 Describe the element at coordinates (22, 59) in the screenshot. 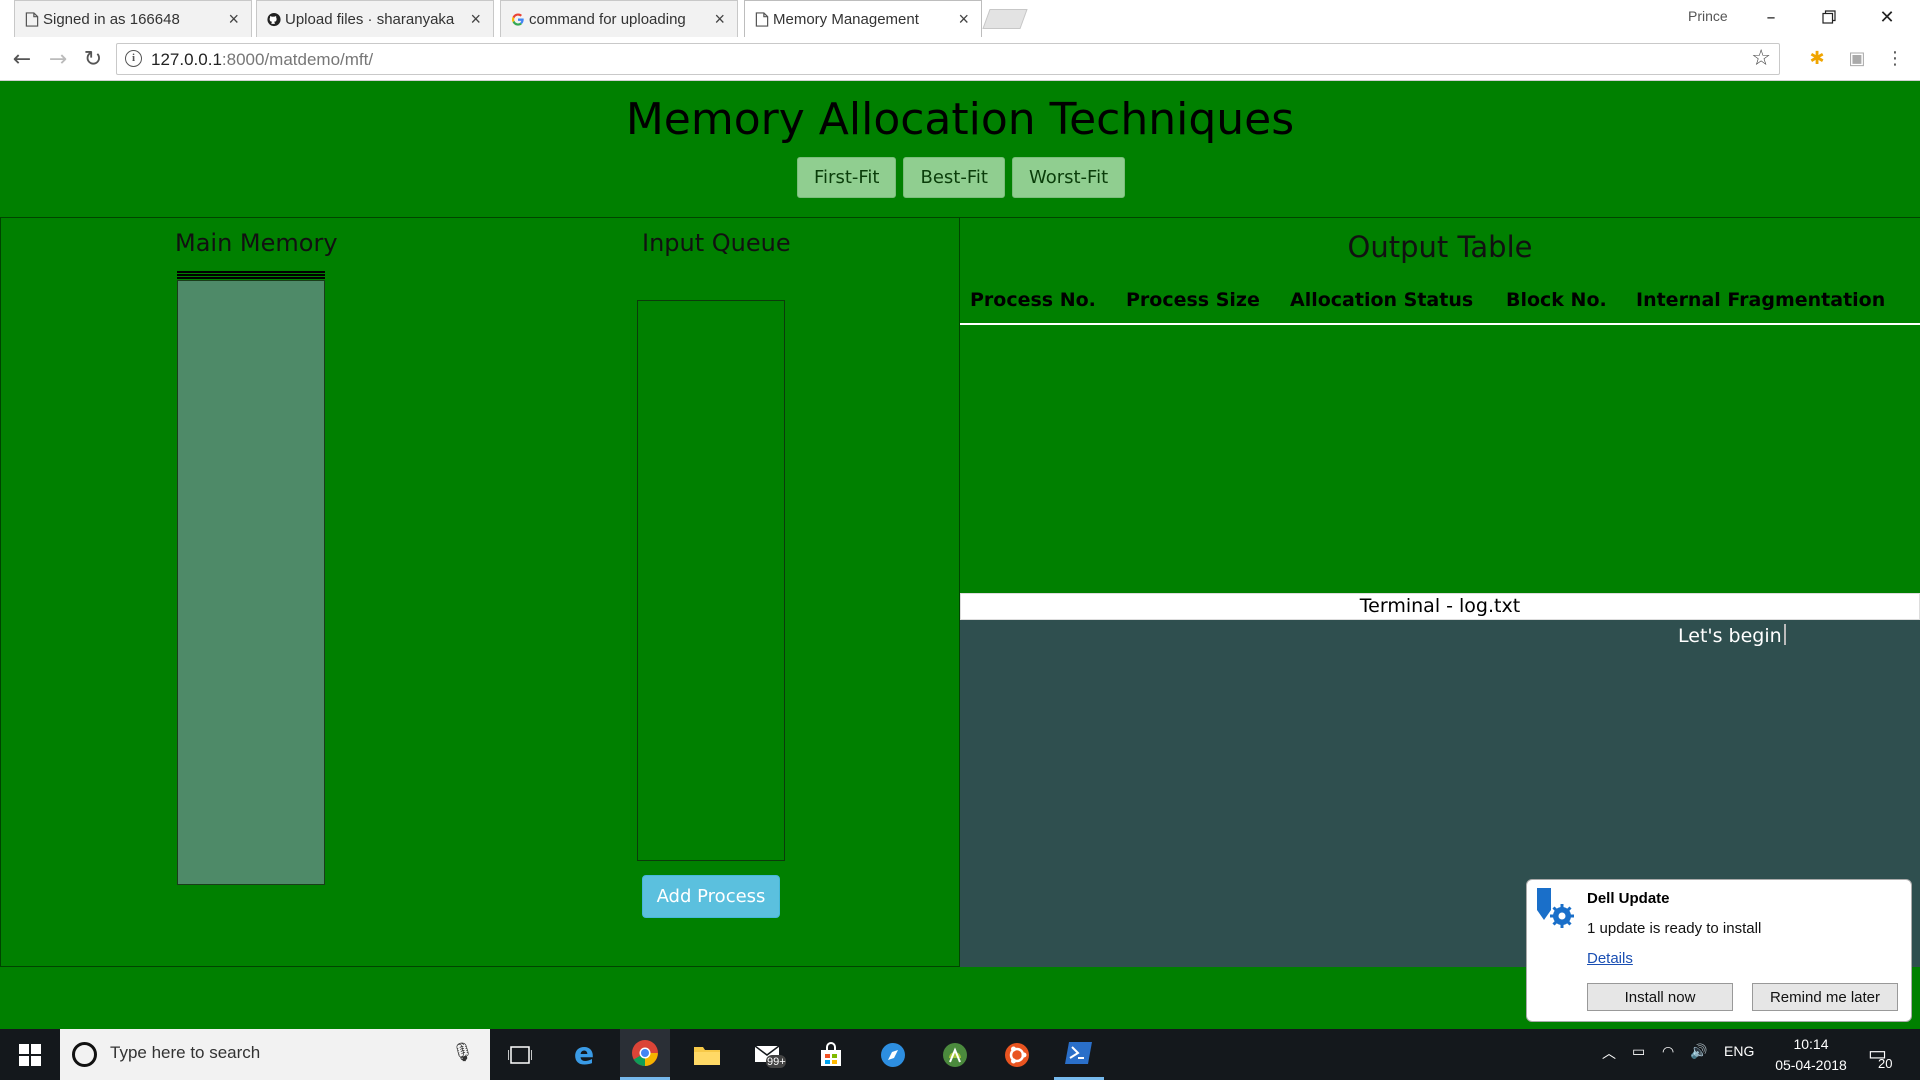

I see `back-icon: ←` at that location.